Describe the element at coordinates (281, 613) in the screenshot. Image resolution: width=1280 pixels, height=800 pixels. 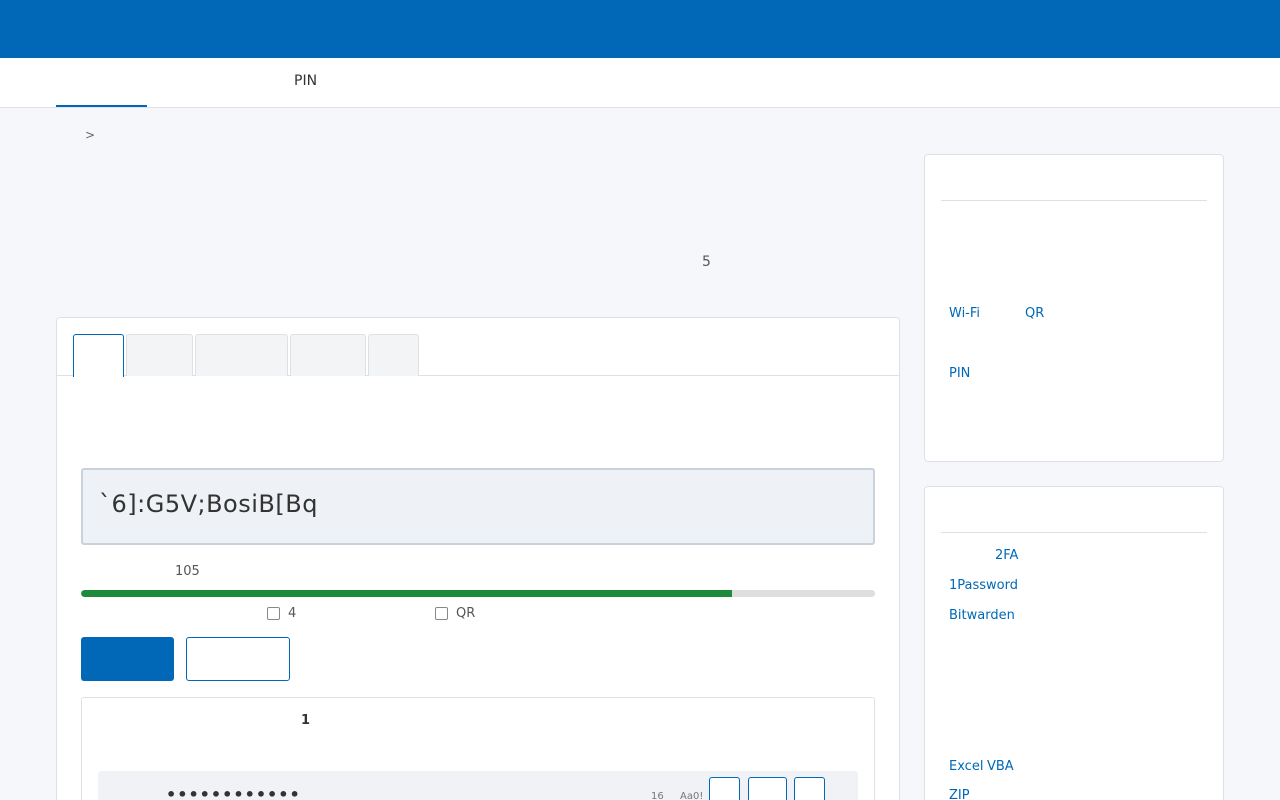
I see `option-4: 4` at that location.